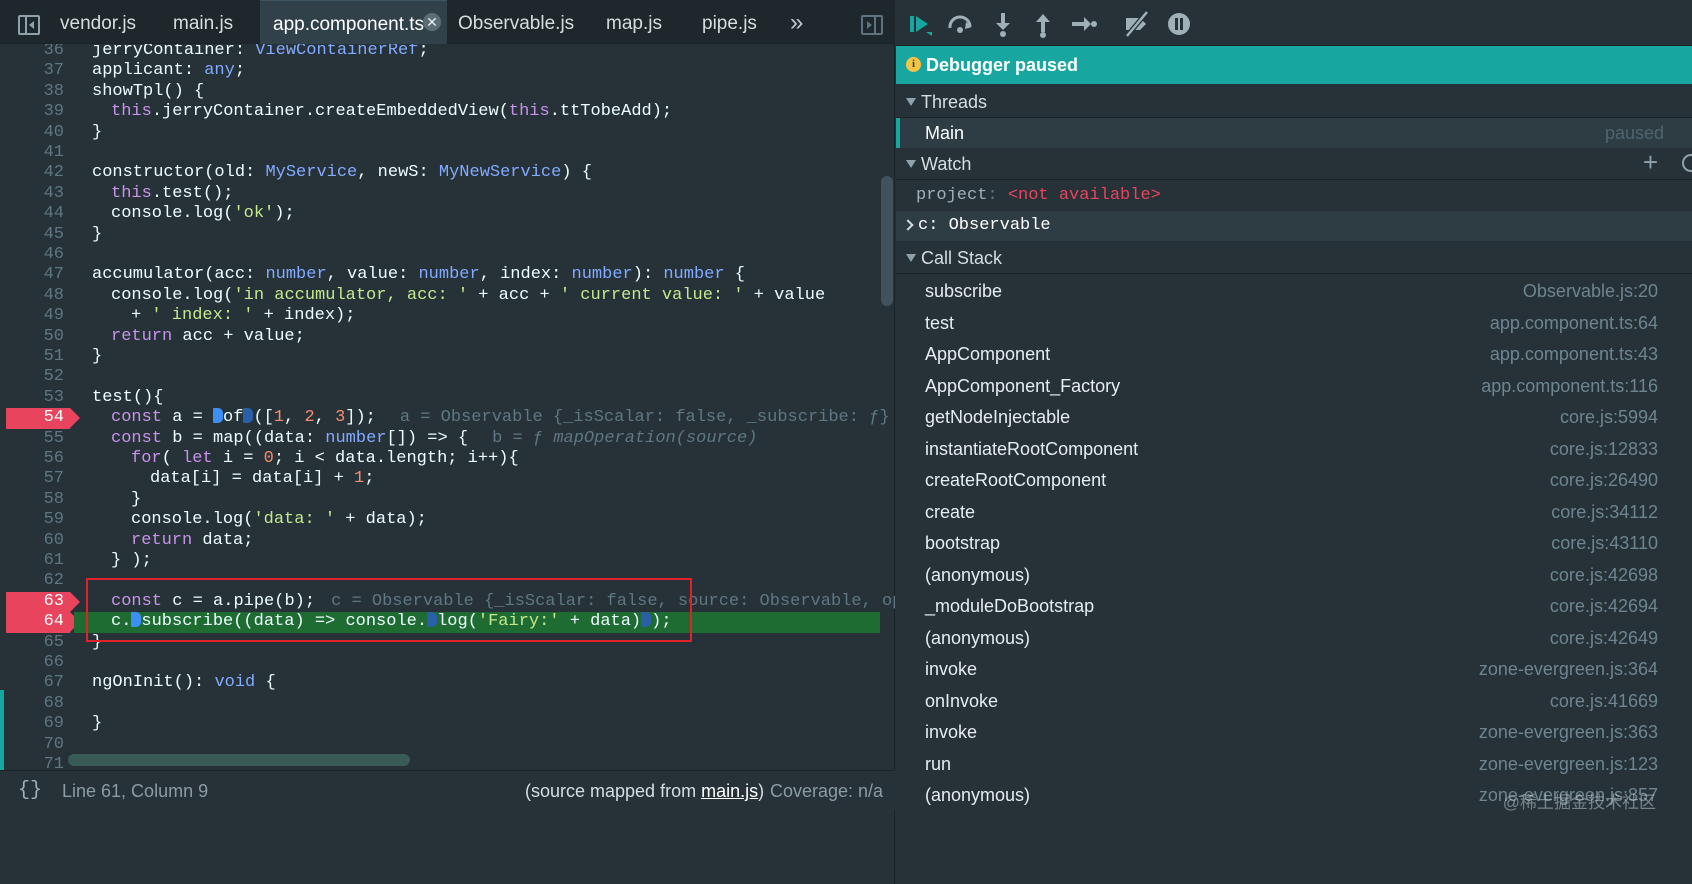 The height and width of the screenshot is (884, 1692). I want to click on pause-on-exceptions-icon, so click(1179, 24).